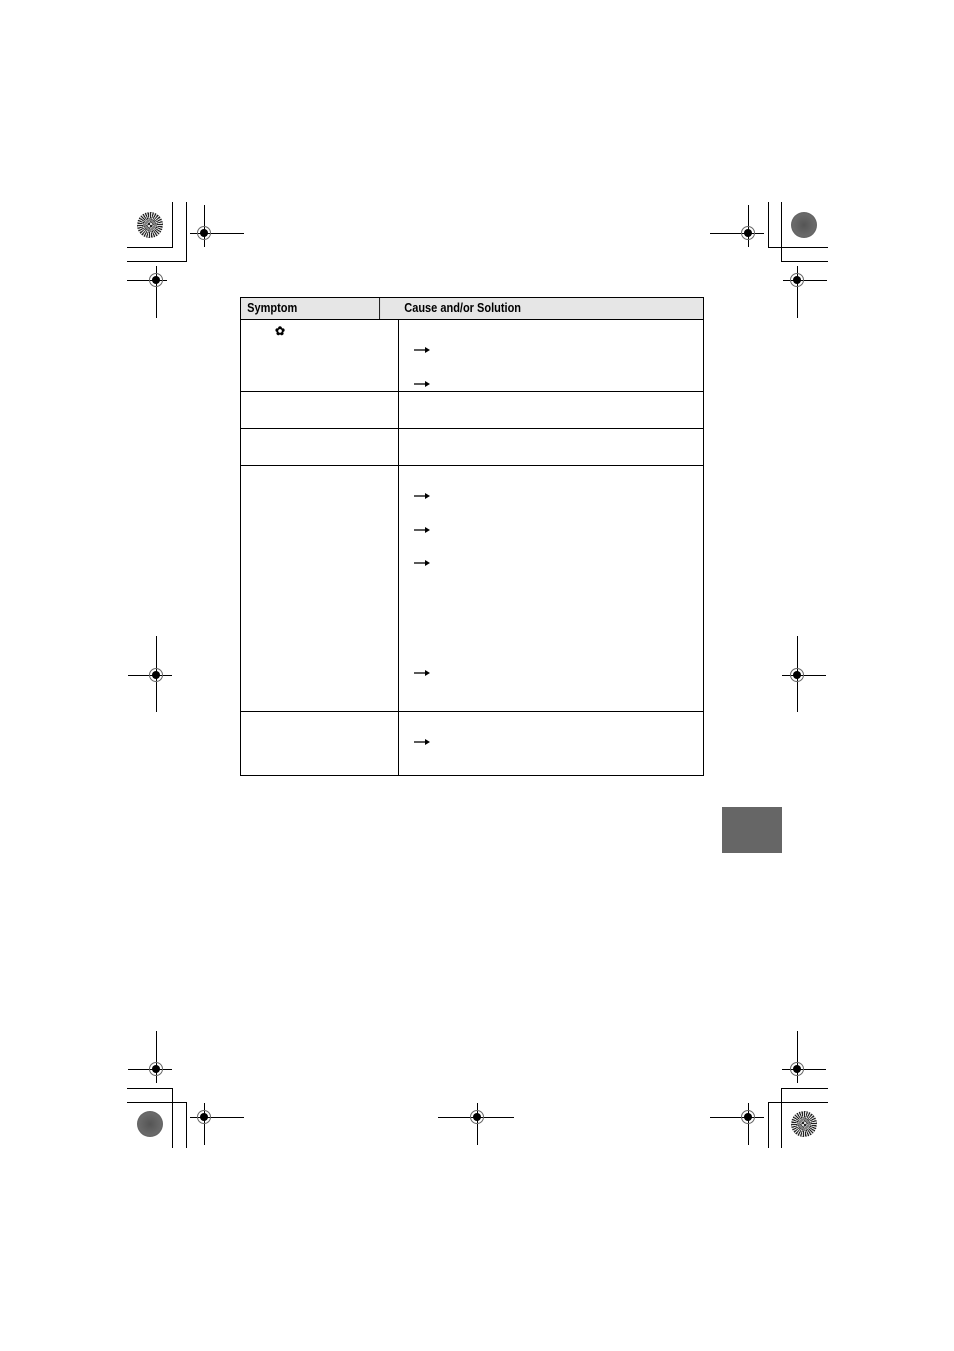  Describe the element at coordinates (311, 308) in the screenshot. I see `header-symptom: Symptom` at that location.